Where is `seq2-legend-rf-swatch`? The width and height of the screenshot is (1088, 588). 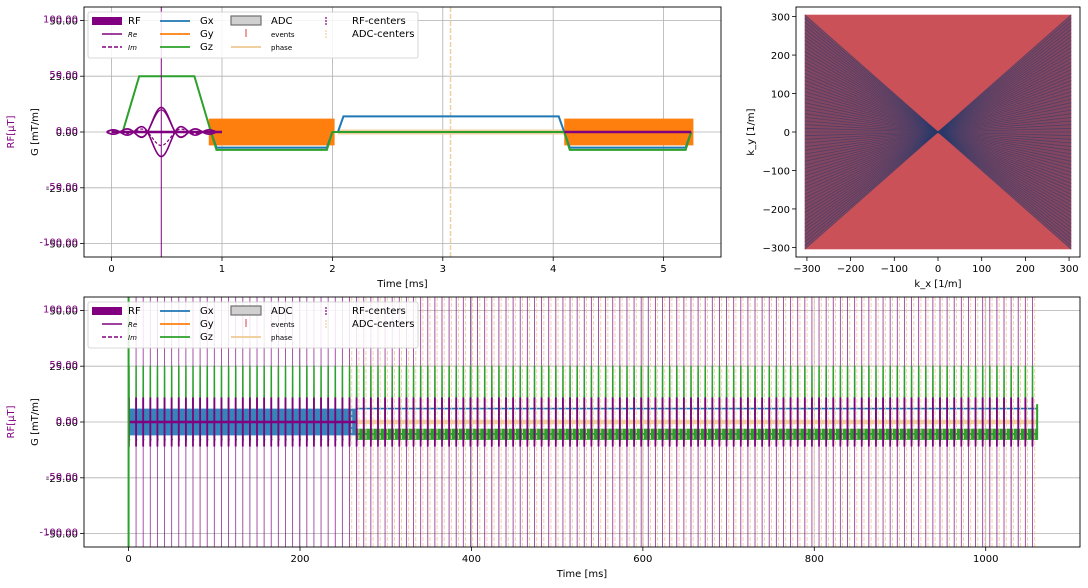
seq2-legend-rf-swatch is located at coordinates (107, 311).